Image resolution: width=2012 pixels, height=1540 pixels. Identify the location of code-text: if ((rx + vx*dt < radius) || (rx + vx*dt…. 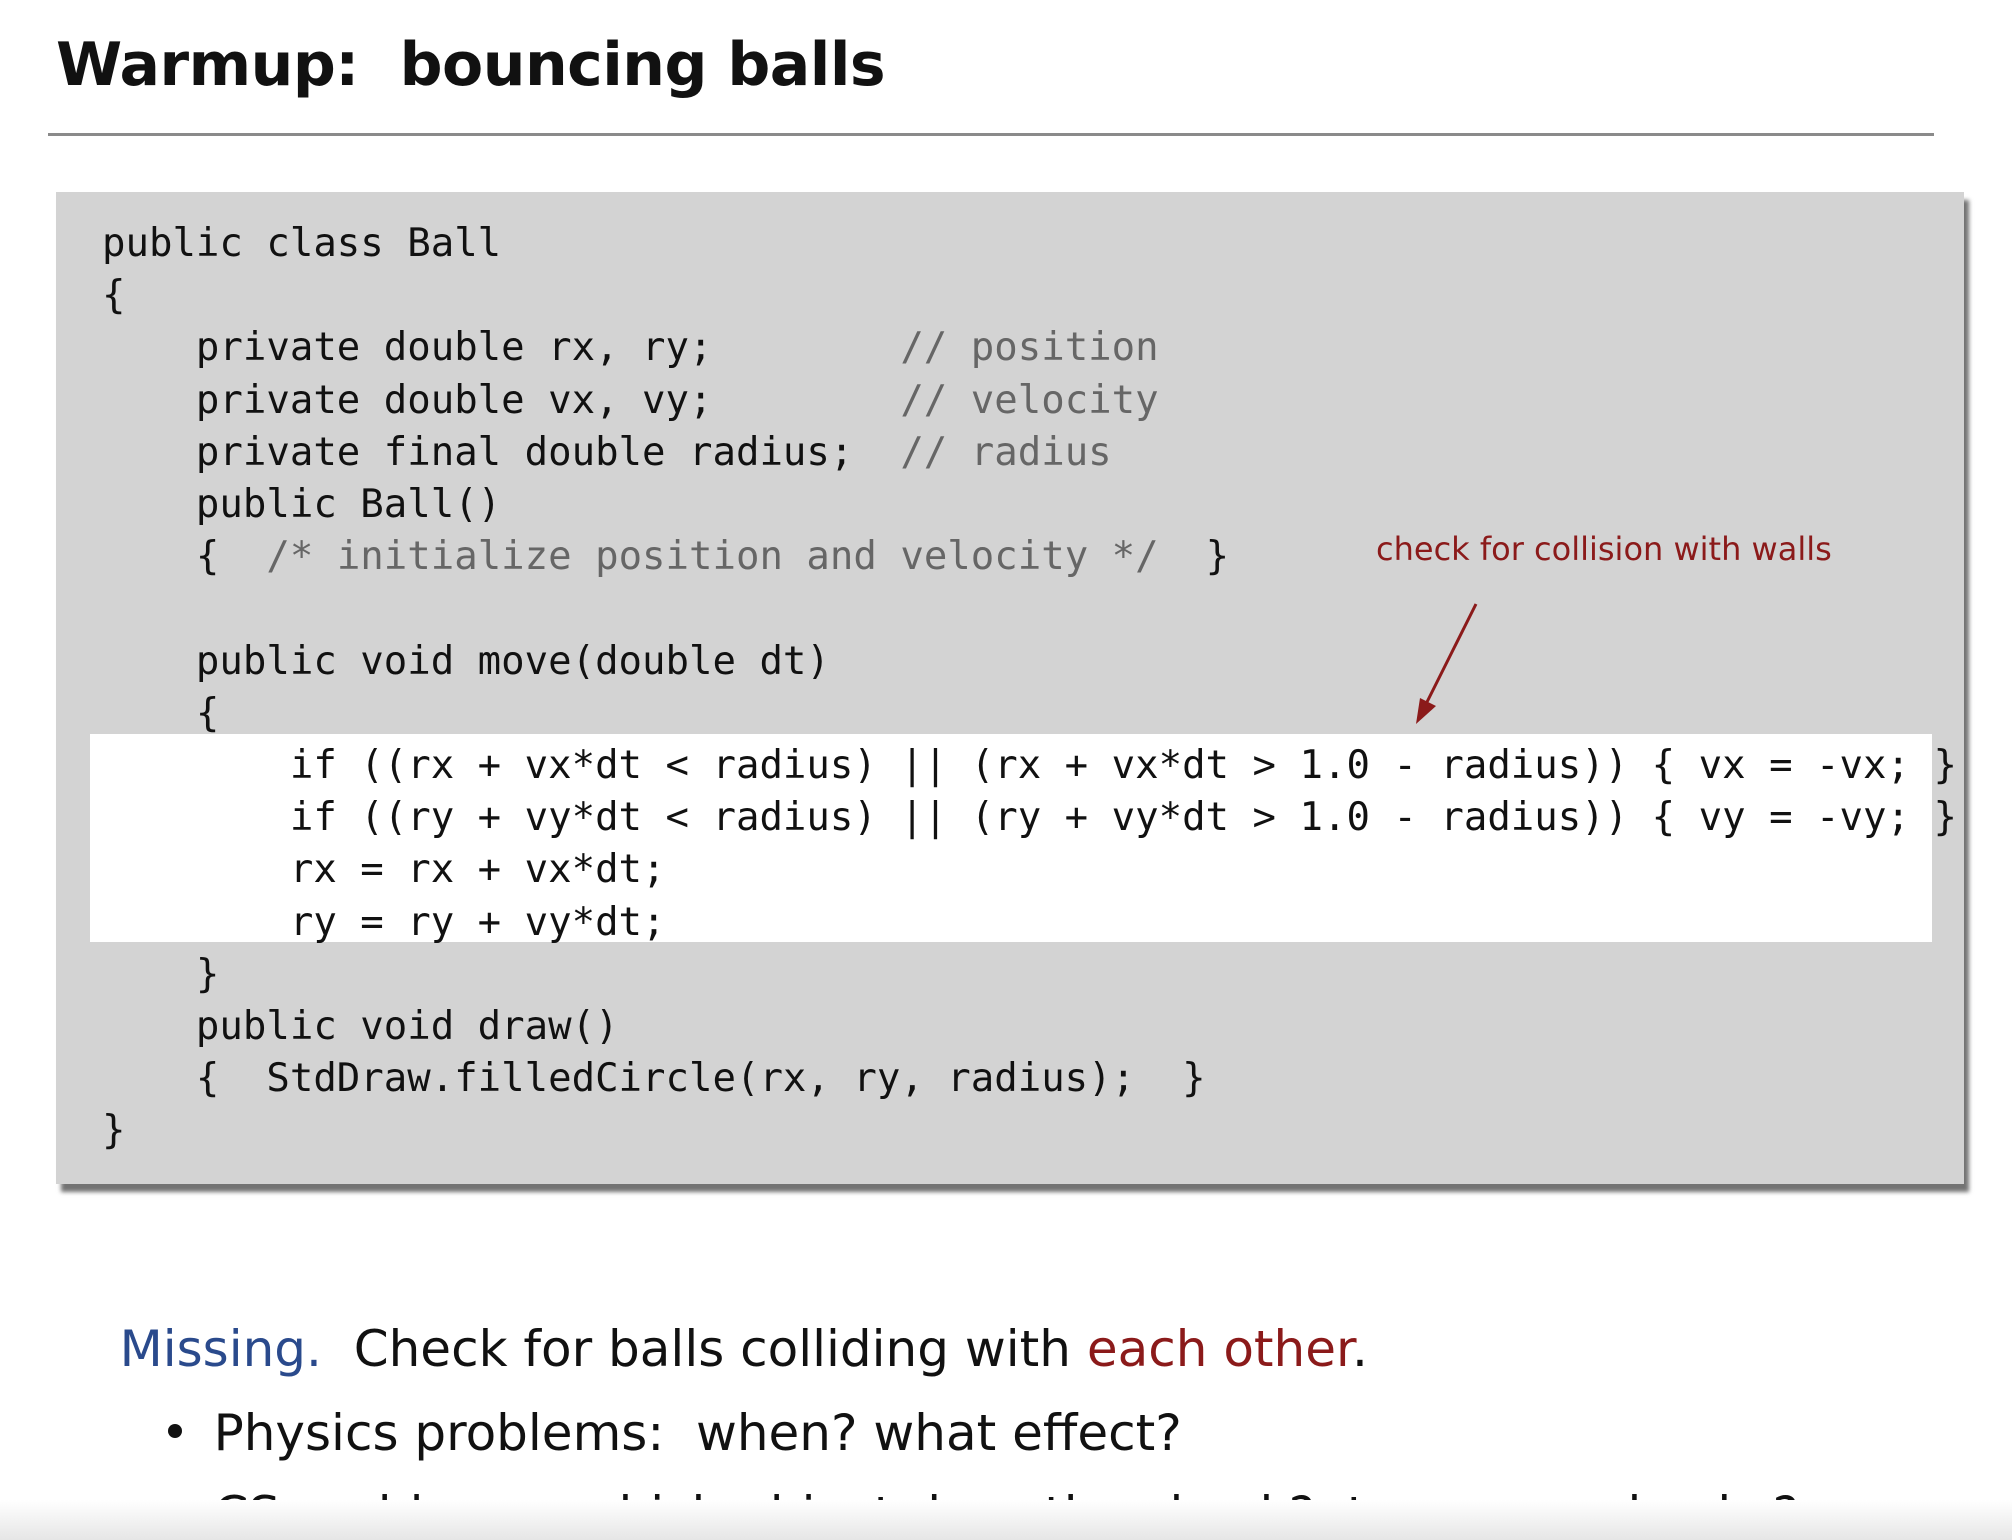
(1029, 765).